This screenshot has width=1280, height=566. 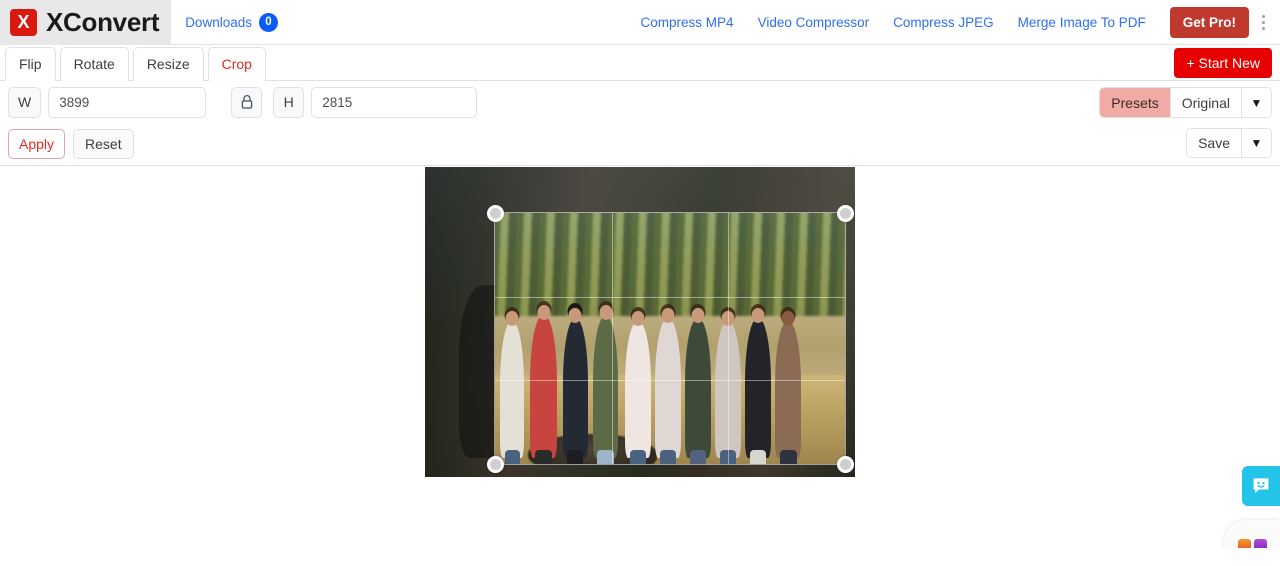 What do you see at coordinates (495, 213) in the screenshot?
I see `crop-handle-top-left` at bounding box center [495, 213].